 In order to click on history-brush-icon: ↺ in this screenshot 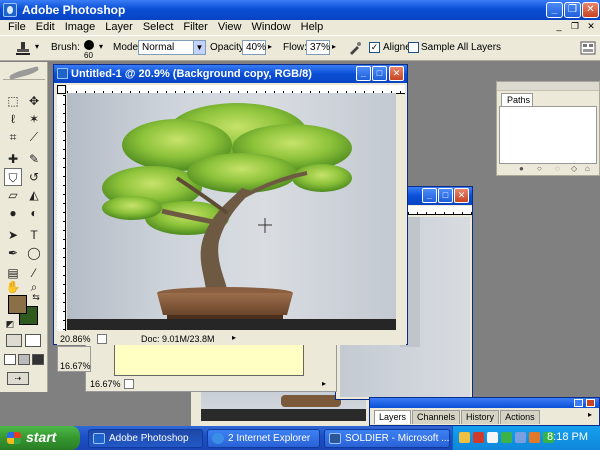, I will do `click(34, 177)`.